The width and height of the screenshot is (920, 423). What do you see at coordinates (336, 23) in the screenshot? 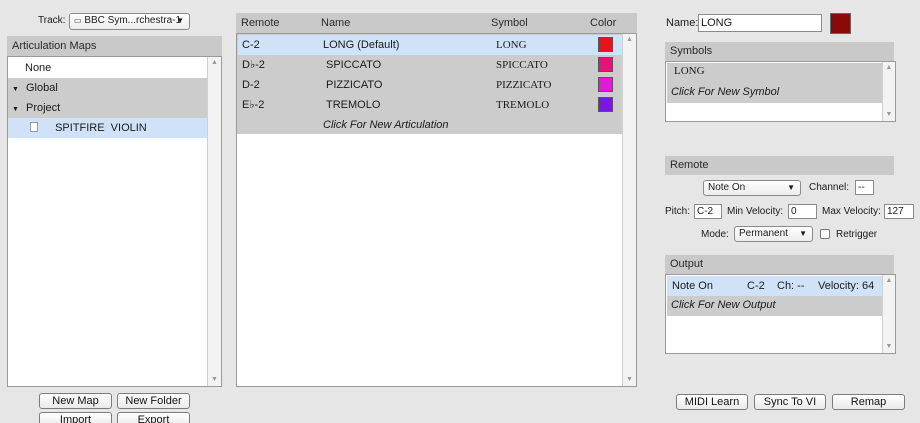
I see `column-name: Name` at bounding box center [336, 23].